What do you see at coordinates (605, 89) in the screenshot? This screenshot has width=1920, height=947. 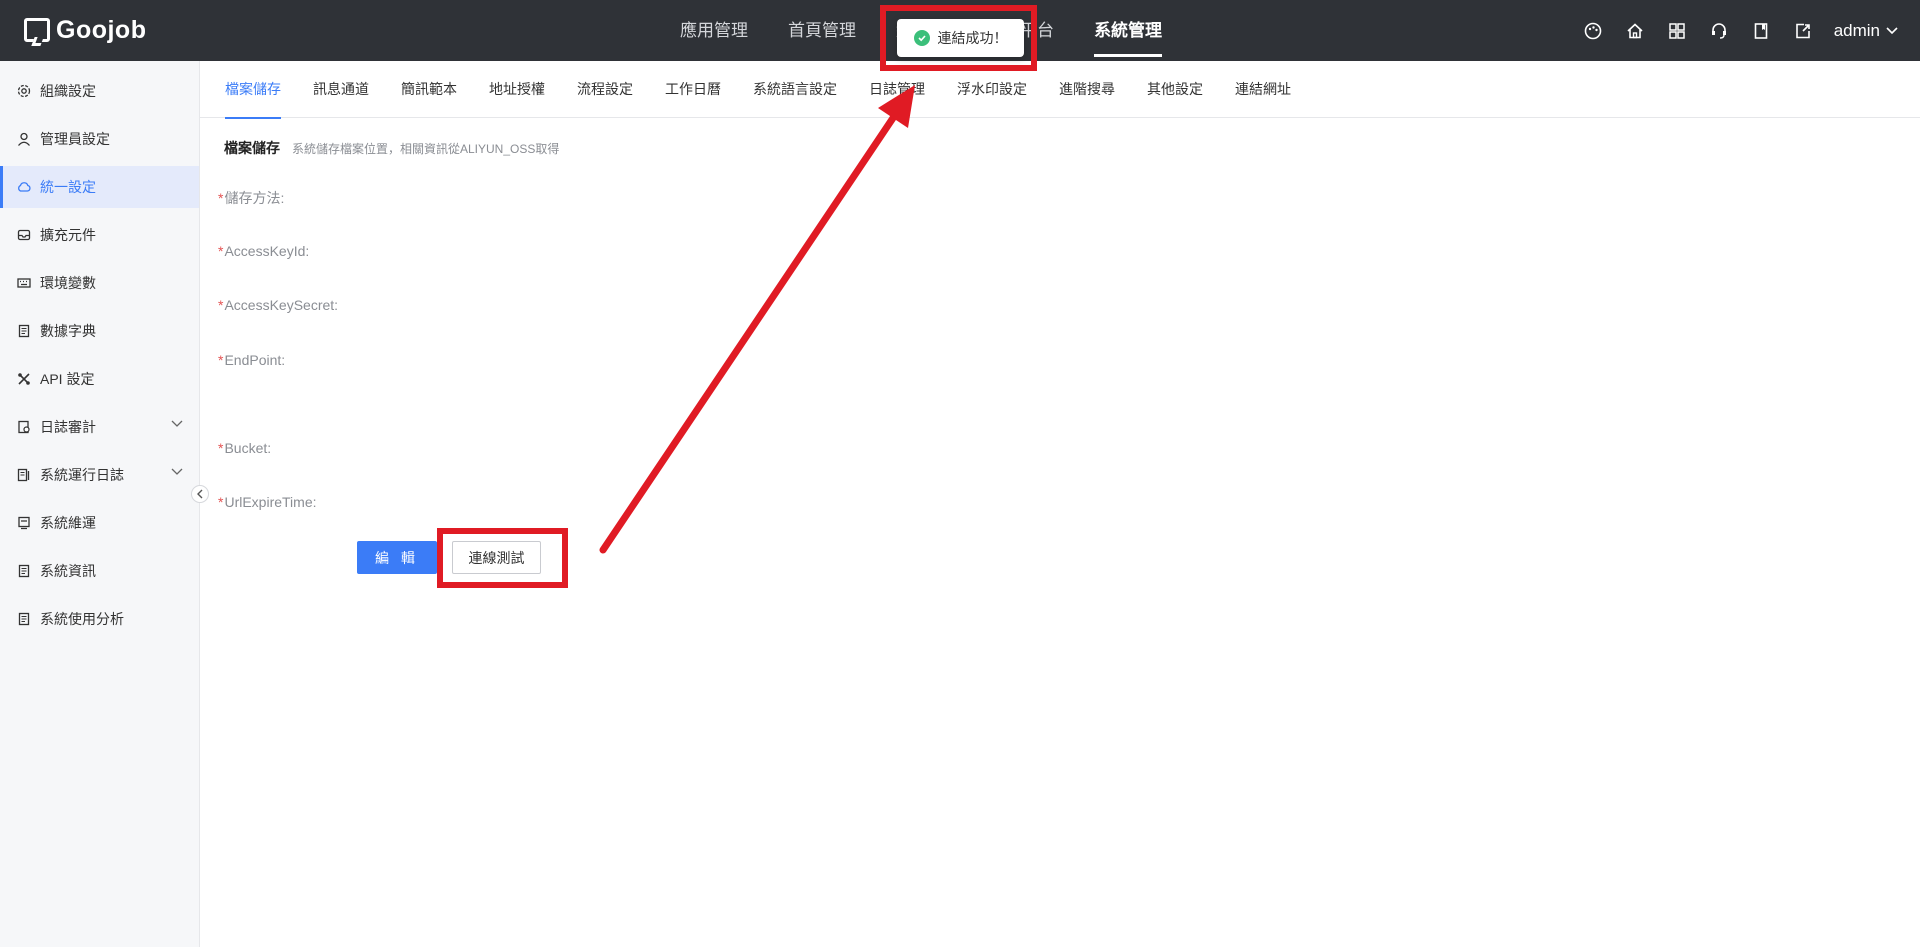 I see `tab-workflow-settings: 流程設定` at bounding box center [605, 89].